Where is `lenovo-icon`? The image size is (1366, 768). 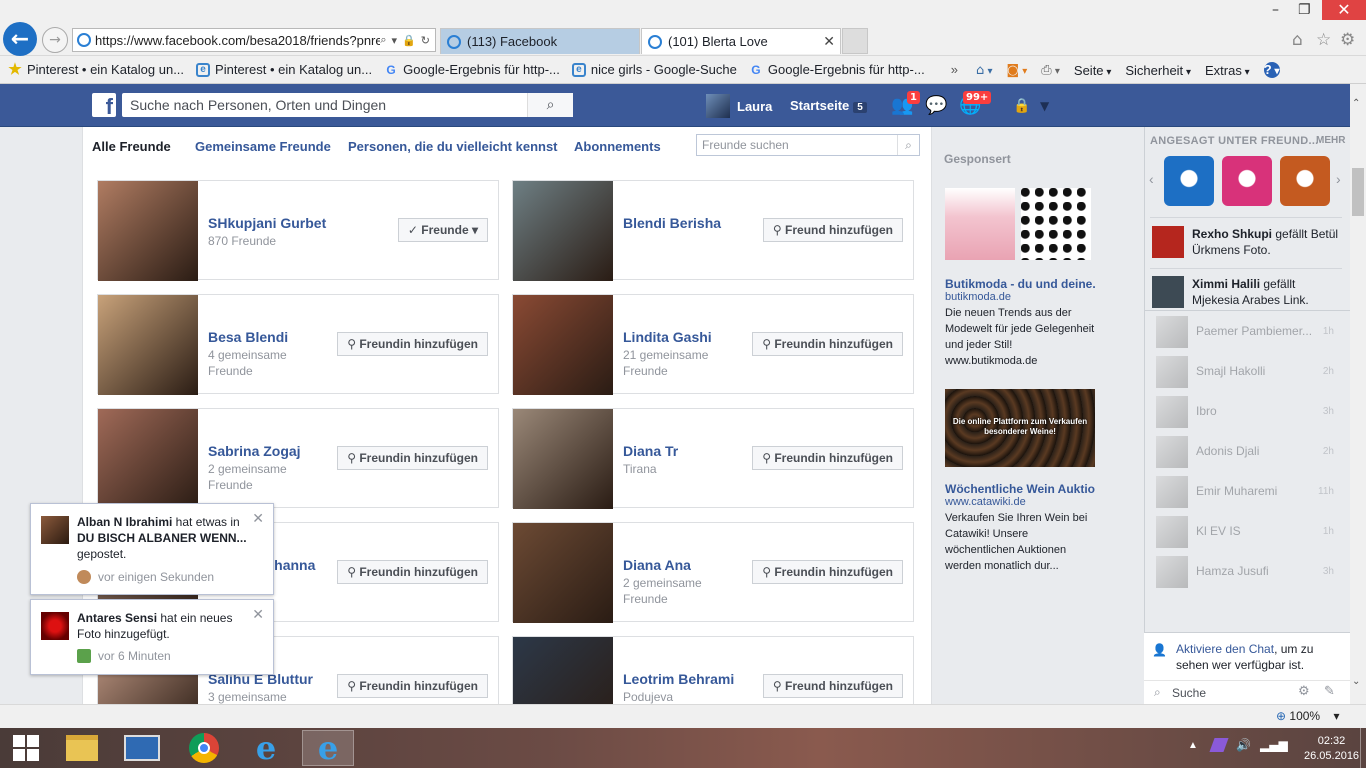
lenovo-icon is located at coordinates (142, 748).